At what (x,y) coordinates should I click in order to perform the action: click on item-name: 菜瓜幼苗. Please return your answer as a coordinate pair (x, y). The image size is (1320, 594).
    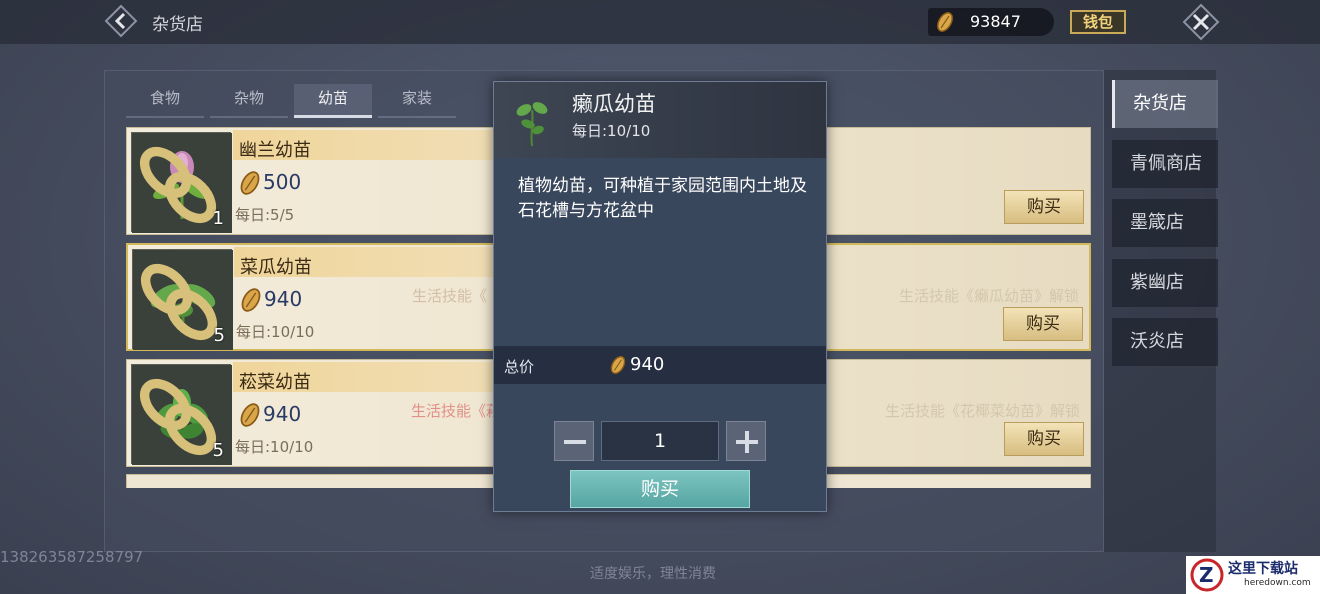
    Looking at the image, I should click on (276, 267).